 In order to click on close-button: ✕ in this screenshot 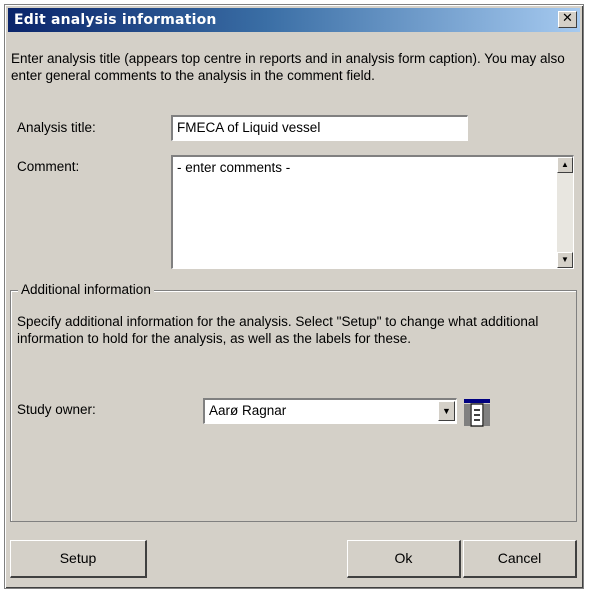, I will do `click(567, 19)`.